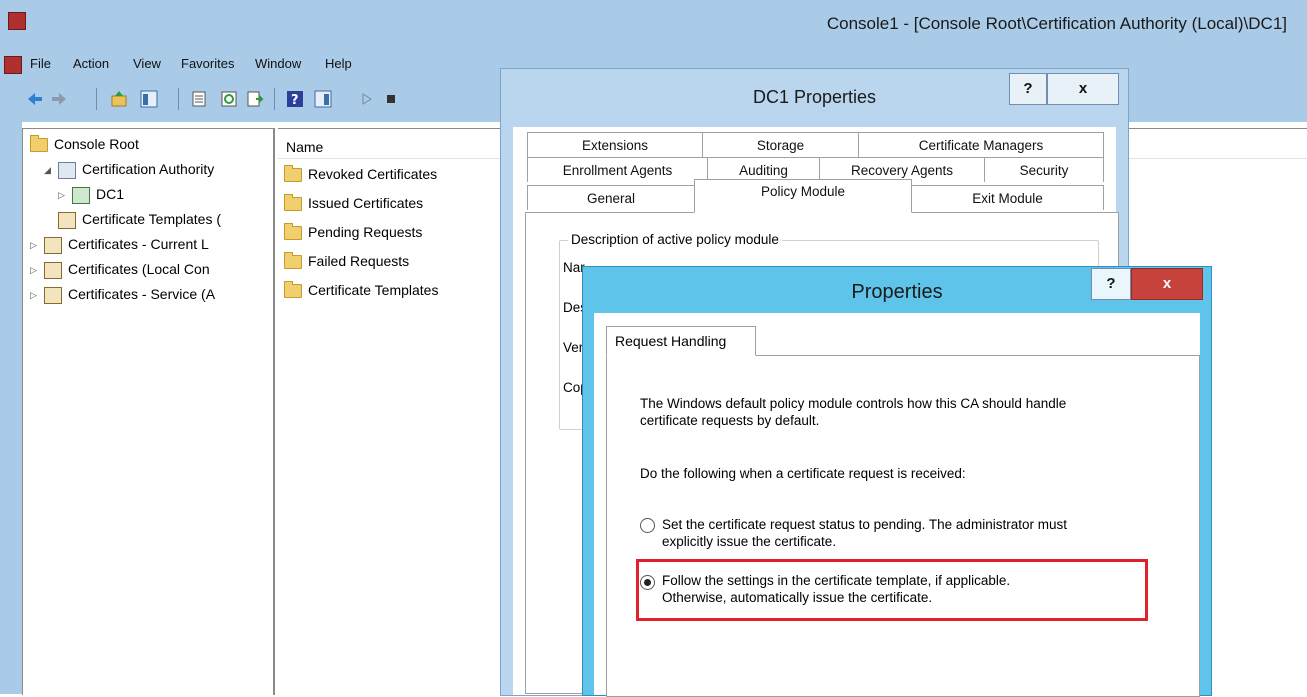  I want to click on expanded-arrow-icon: ◢, so click(49, 170).